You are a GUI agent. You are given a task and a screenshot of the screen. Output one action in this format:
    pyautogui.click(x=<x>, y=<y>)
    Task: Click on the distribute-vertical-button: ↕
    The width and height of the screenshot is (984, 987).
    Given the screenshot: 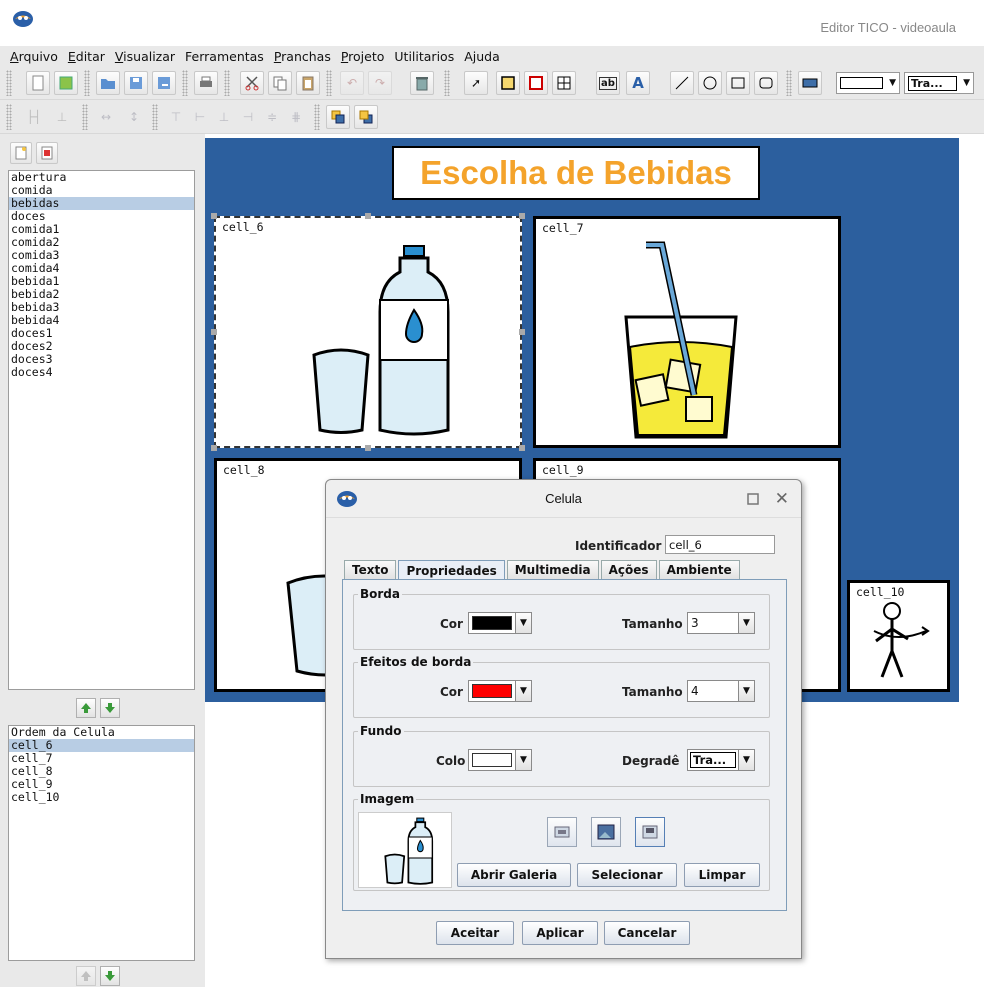 What is the action you would take?
    pyautogui.click(x=134, y=117)
    